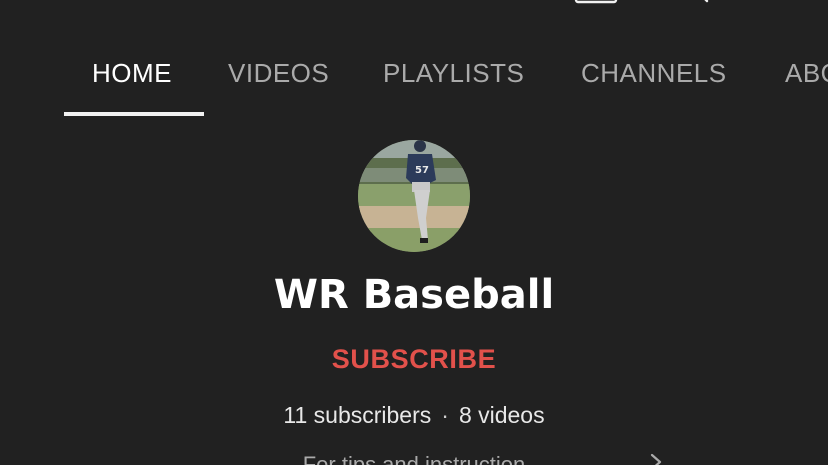 The height and width of the screenshot is (465, 828). What do you see at coordinates (217, 4) in the screenshot?
I see `app-bar-title: WR Baseball` at bounding box center [217, 4].